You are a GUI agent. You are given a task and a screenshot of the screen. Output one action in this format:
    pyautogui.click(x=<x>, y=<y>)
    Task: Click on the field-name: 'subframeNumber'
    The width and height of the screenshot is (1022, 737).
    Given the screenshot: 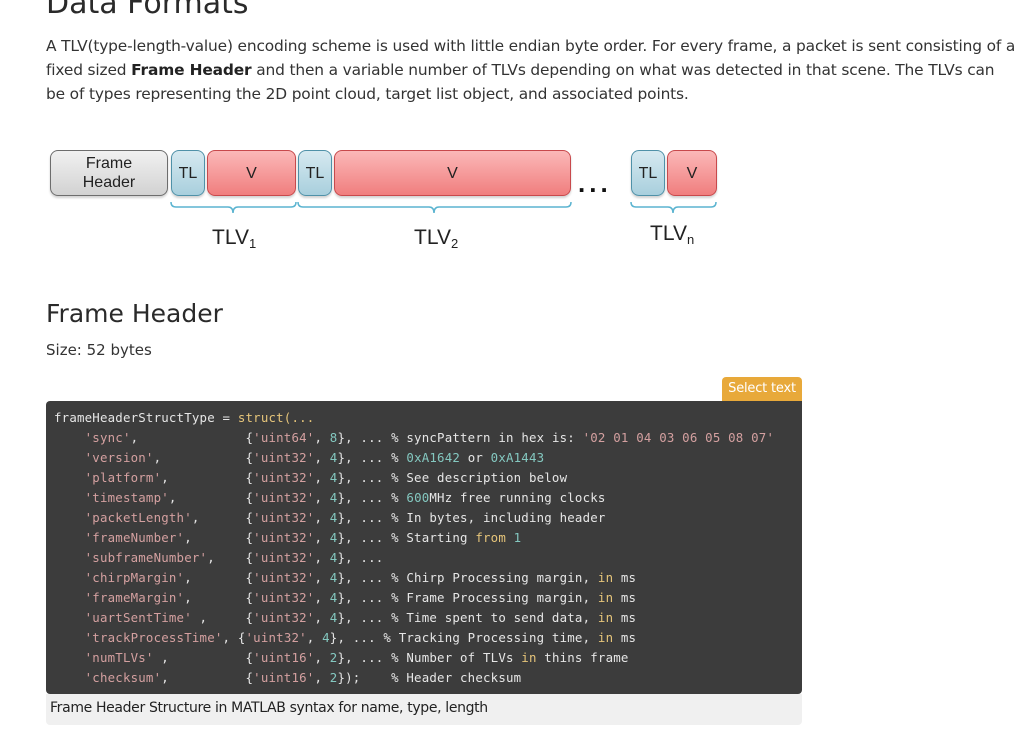 What is the action you would take?
    pyautogui.click(x=146, y=557)
    